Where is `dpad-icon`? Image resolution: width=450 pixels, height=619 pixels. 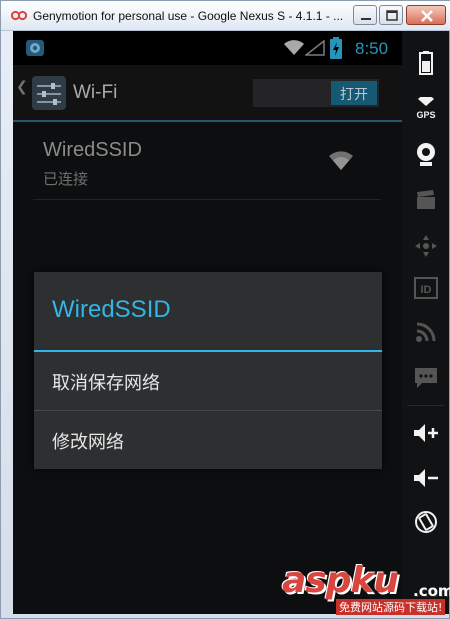
dpad-icon is located at coordinates (425, 246).